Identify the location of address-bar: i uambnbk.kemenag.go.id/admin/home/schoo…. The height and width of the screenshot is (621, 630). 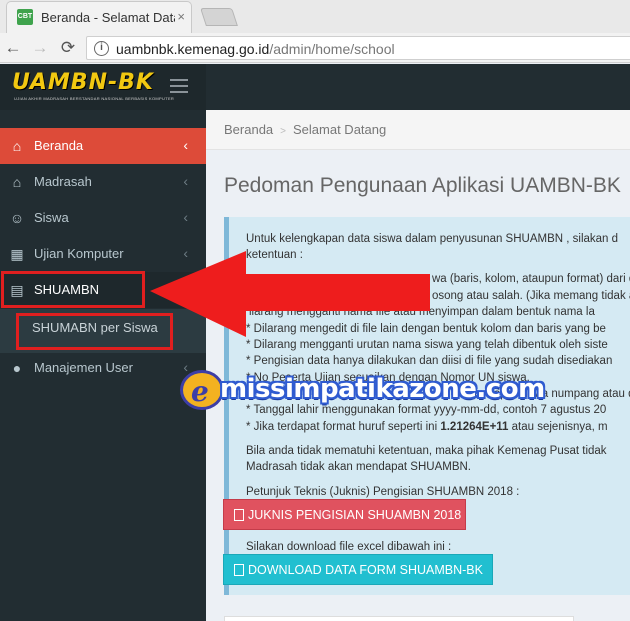
(358, 48).